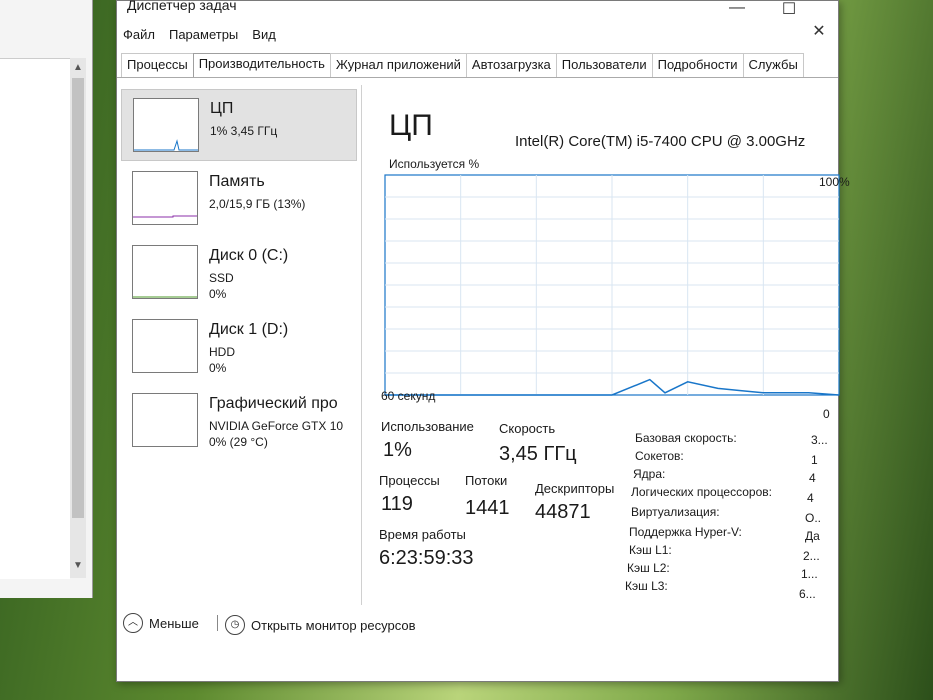 This screenshot has width=933, height=700. What do you see at coordinates (221, 278) in the screenshot?
I see `resource-detail: SSD` at bounding box center [221, 278].